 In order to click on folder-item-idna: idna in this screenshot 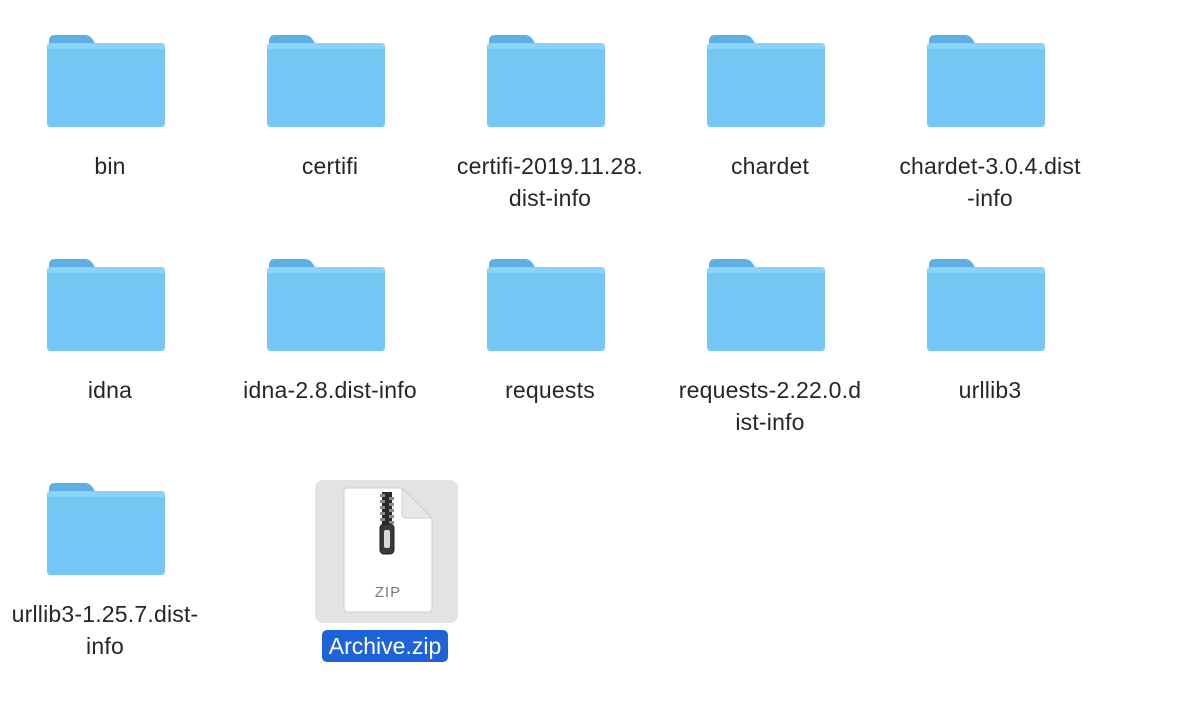, I will do `click(110, 329)`.